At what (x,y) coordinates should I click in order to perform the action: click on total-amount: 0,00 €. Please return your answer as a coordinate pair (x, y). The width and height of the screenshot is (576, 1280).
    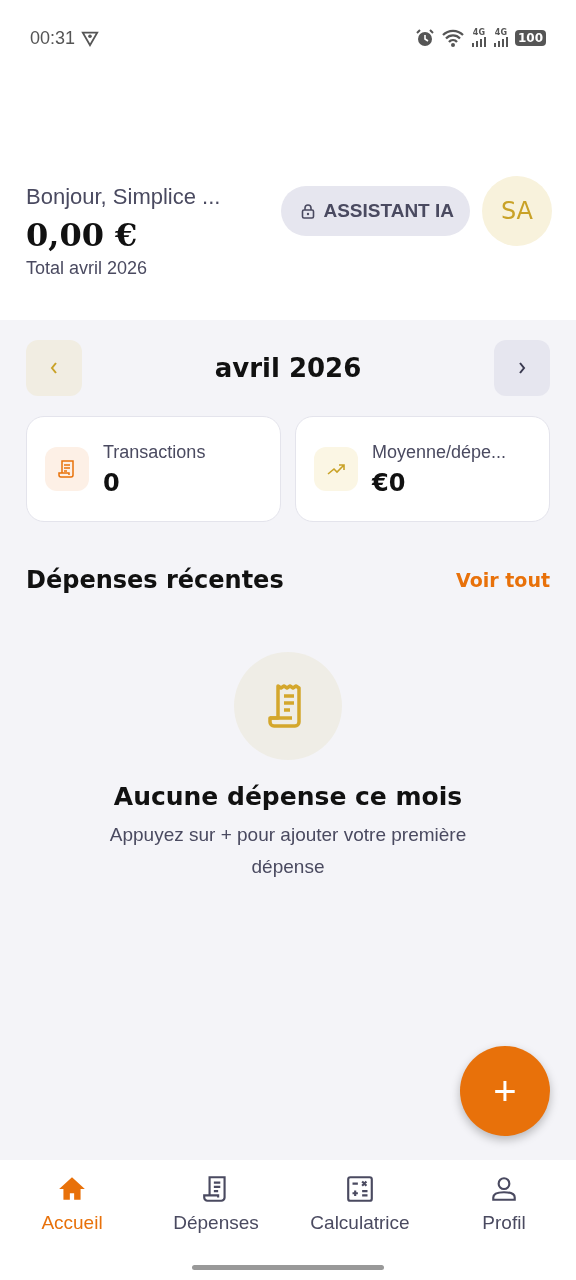
    Looking at the image, I should click on (82, 235).